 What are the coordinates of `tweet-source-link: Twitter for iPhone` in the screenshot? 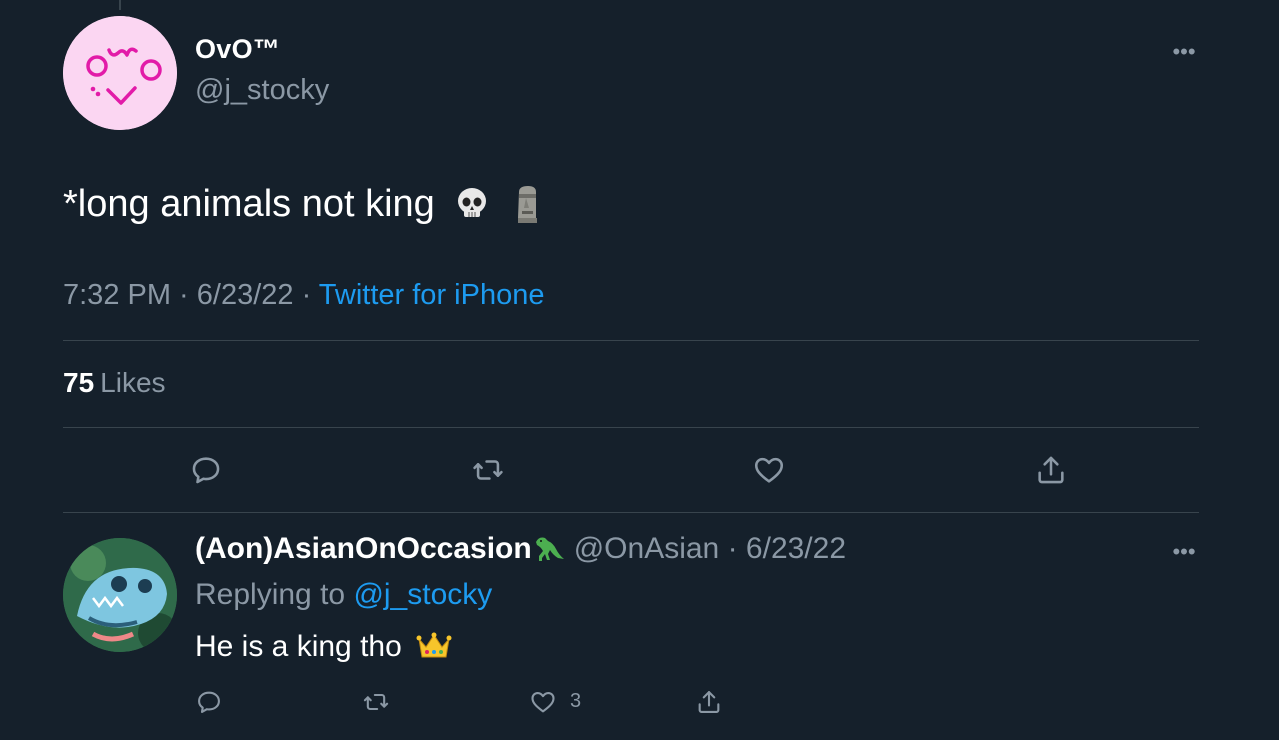 It's located at (432, 295).